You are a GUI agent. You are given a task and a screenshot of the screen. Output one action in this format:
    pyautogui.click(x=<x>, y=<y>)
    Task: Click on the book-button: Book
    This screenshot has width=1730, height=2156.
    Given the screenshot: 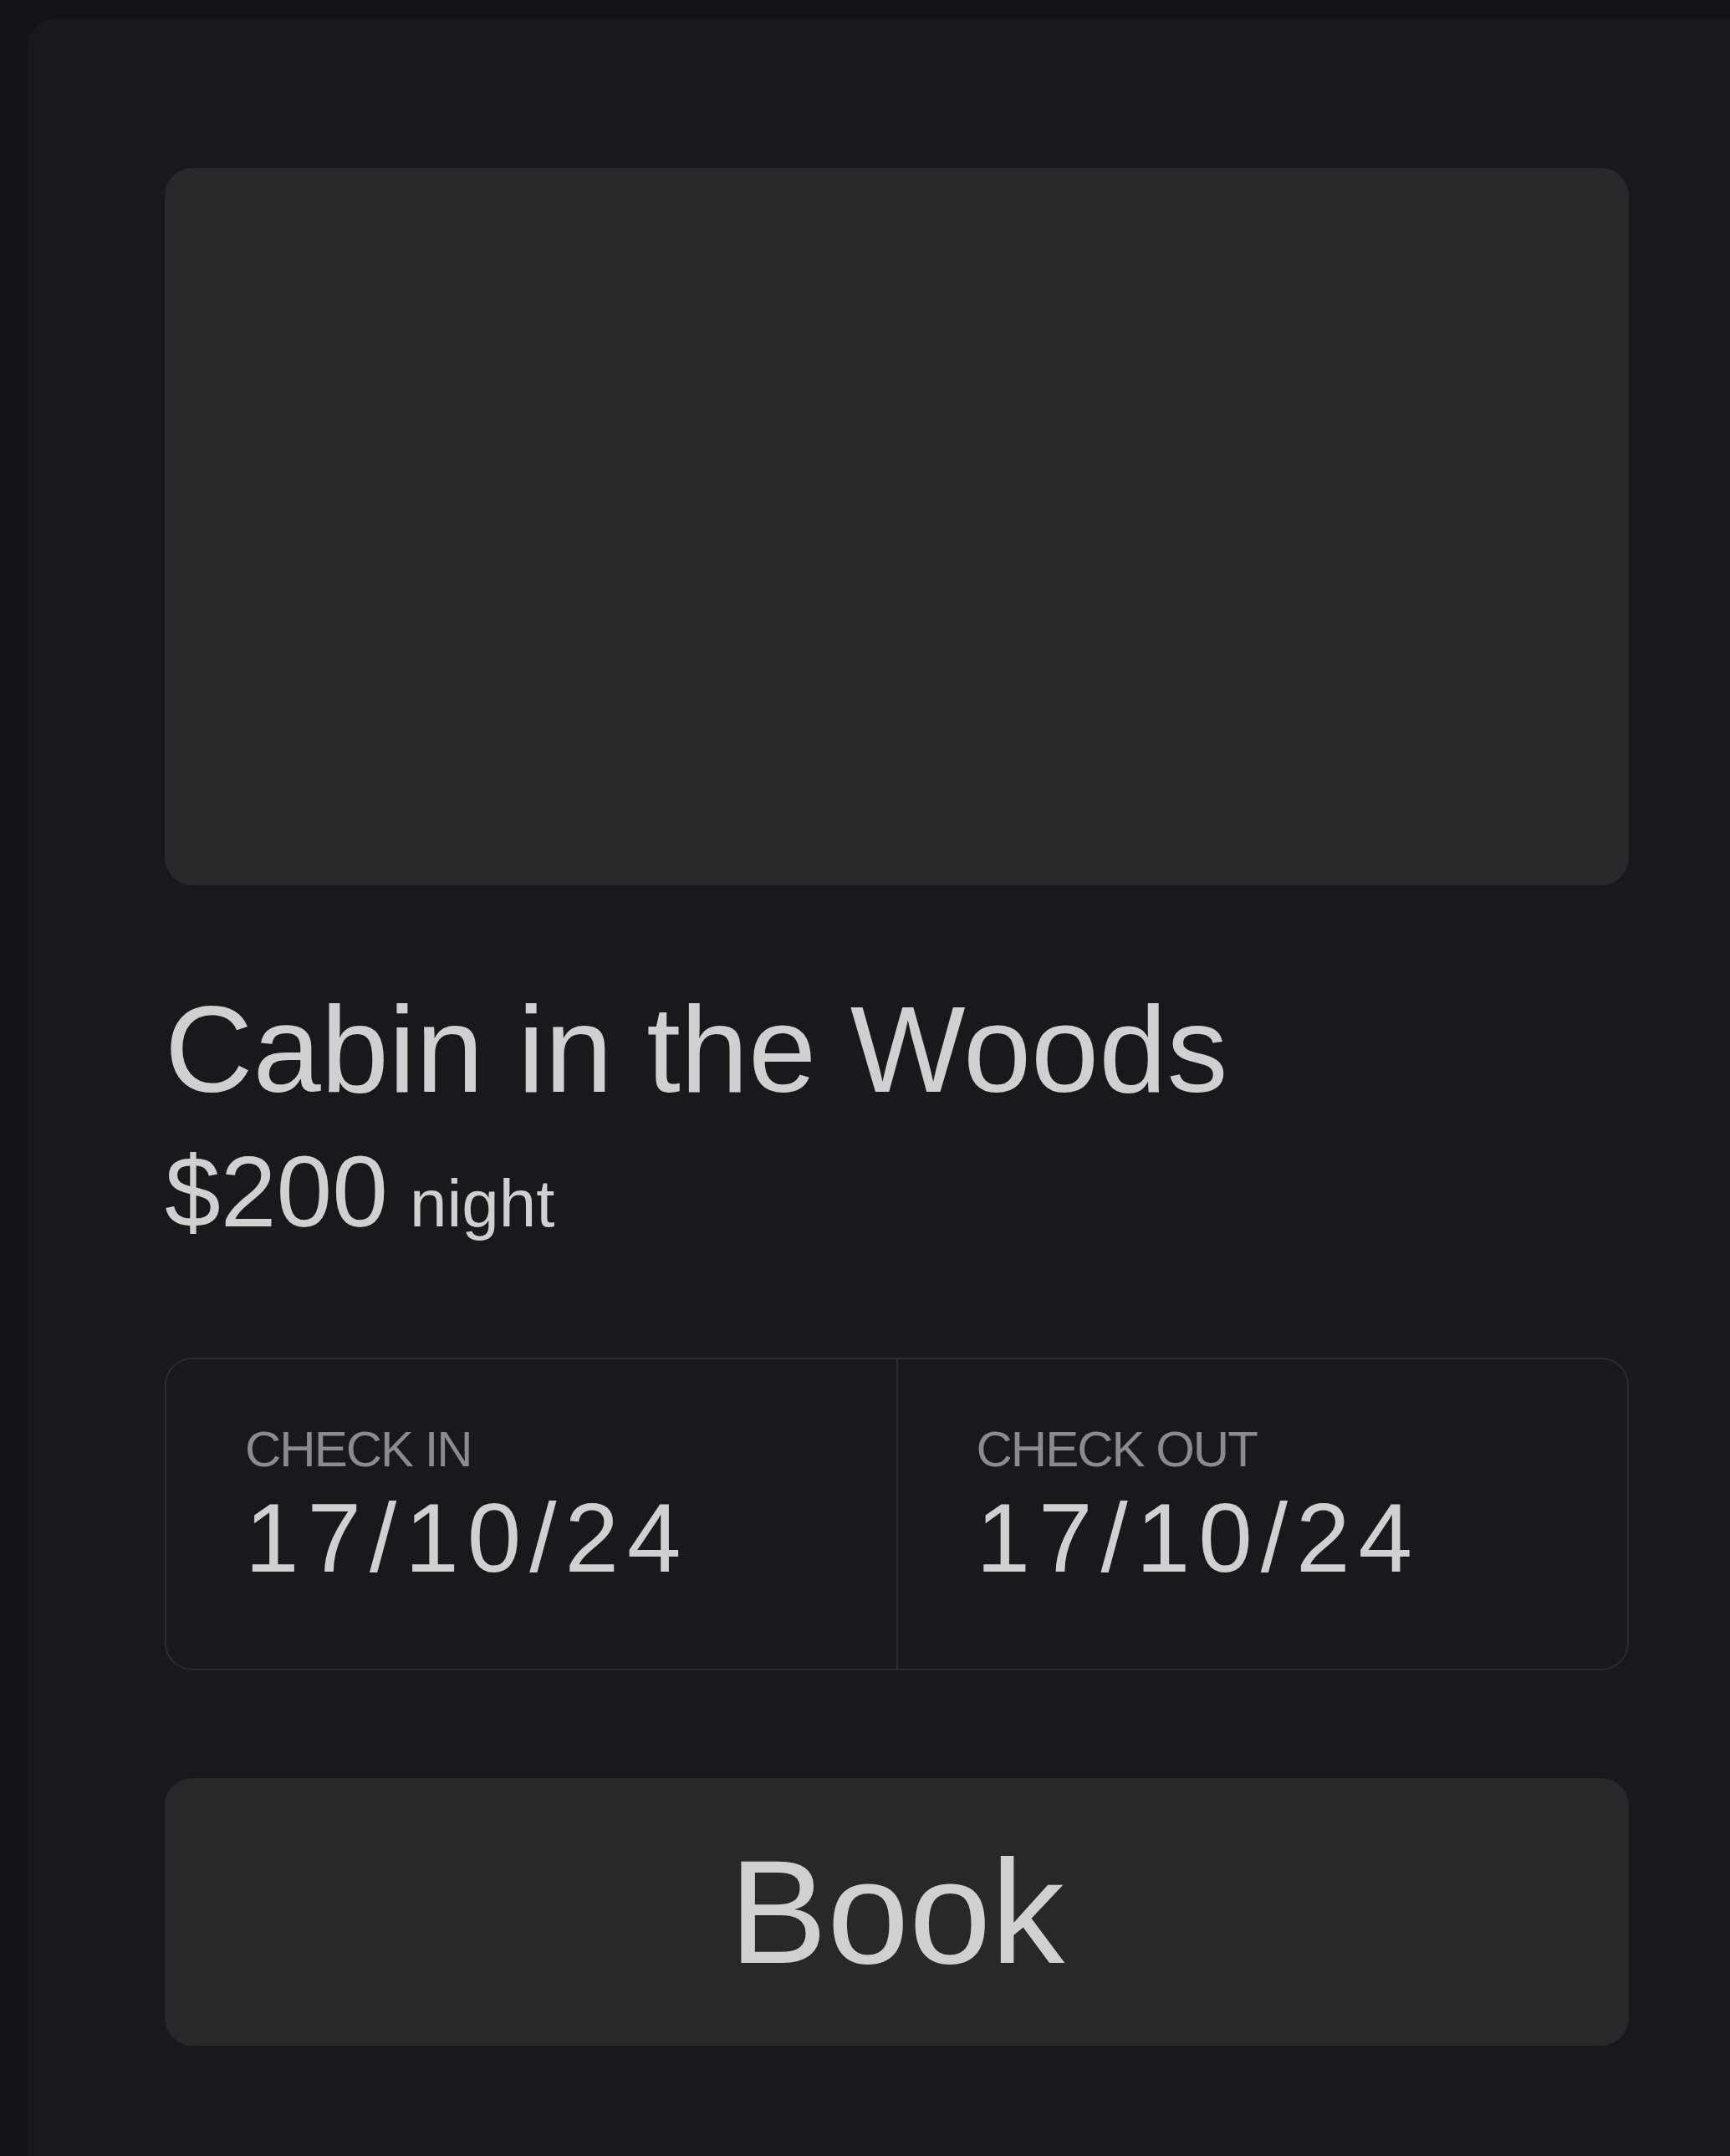 What is the action you would take?
    pyautogui.click(x=897, y=1912)
    